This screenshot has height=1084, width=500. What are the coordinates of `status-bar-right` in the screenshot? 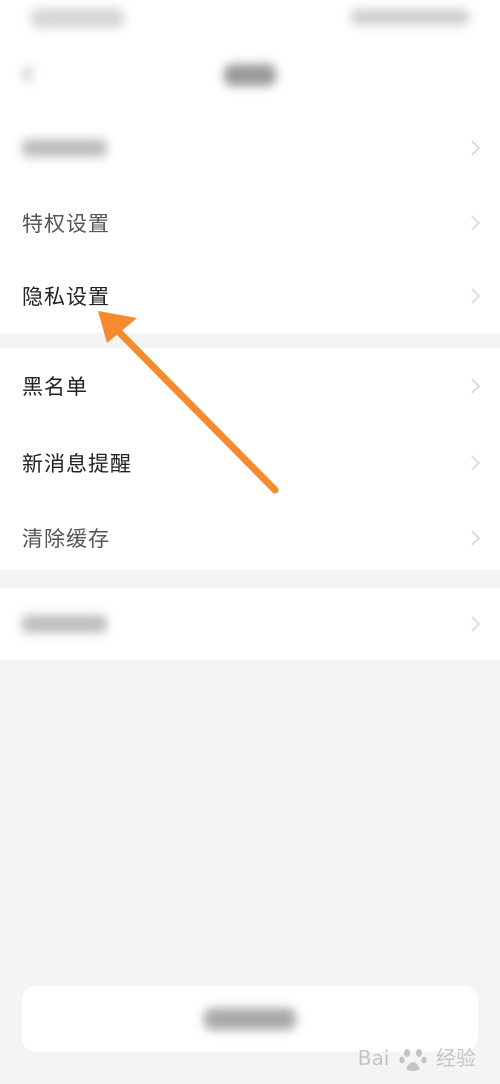 It's located at (410, 17).